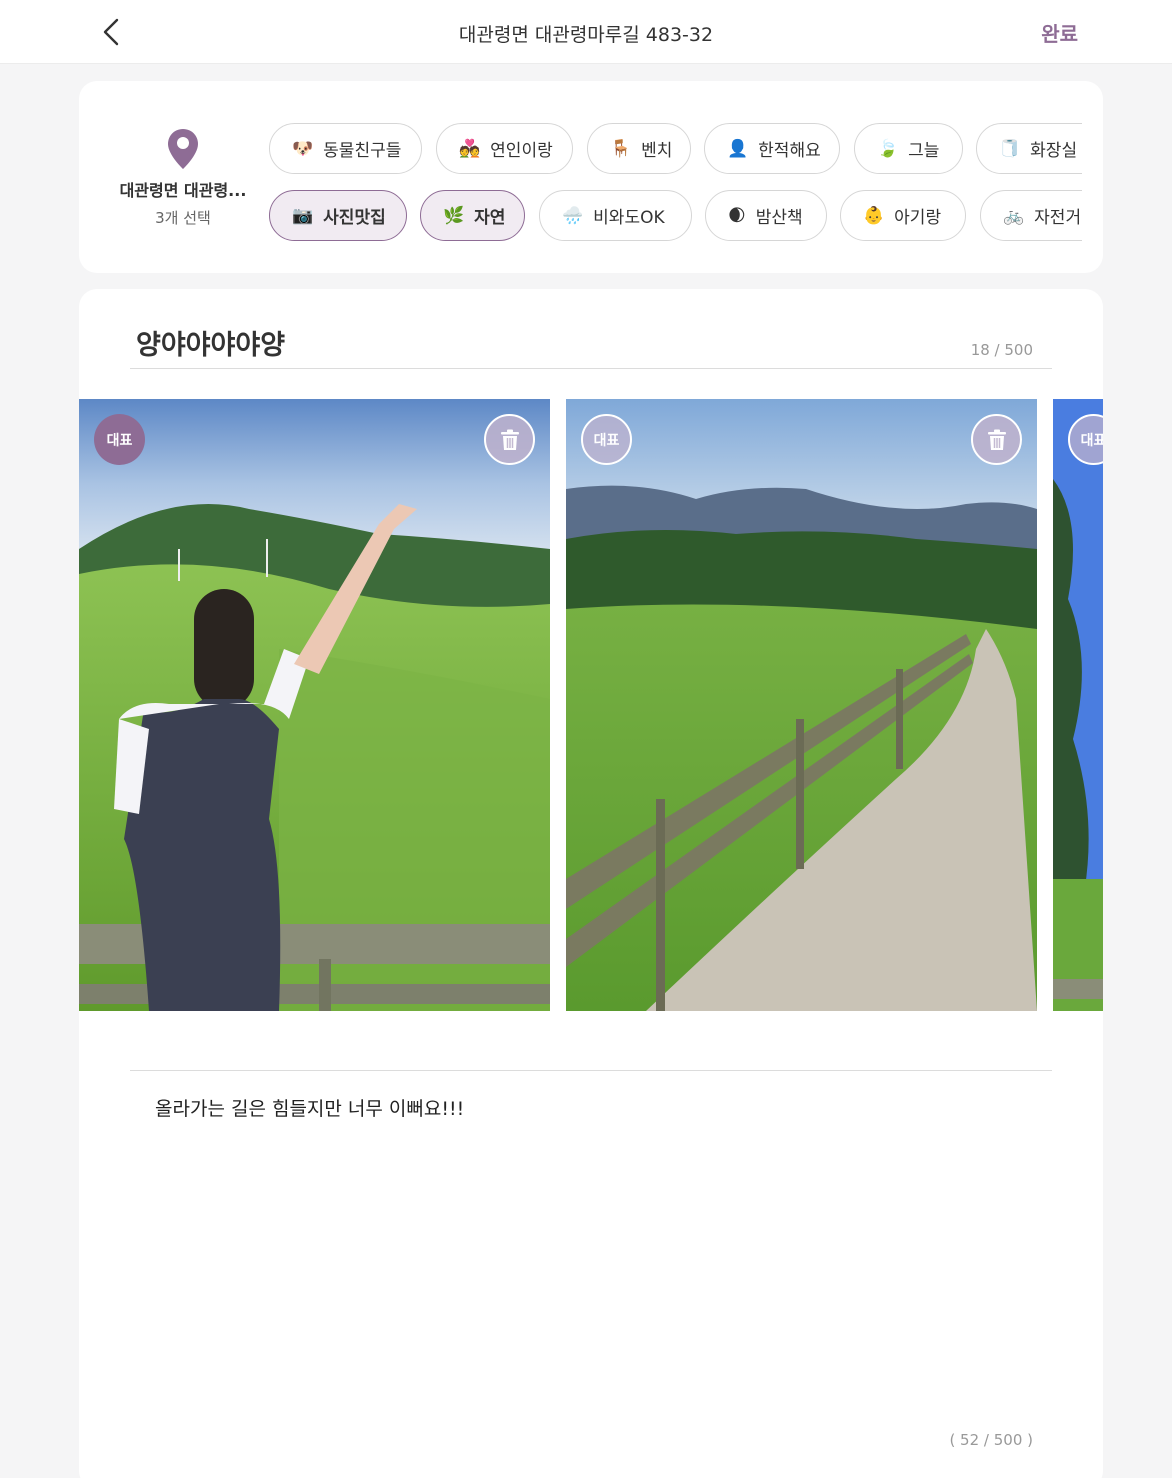 The image size is (1172, 1478). I want to click on tag-chip-shade: 🍃 그늘, so click(908, 148).